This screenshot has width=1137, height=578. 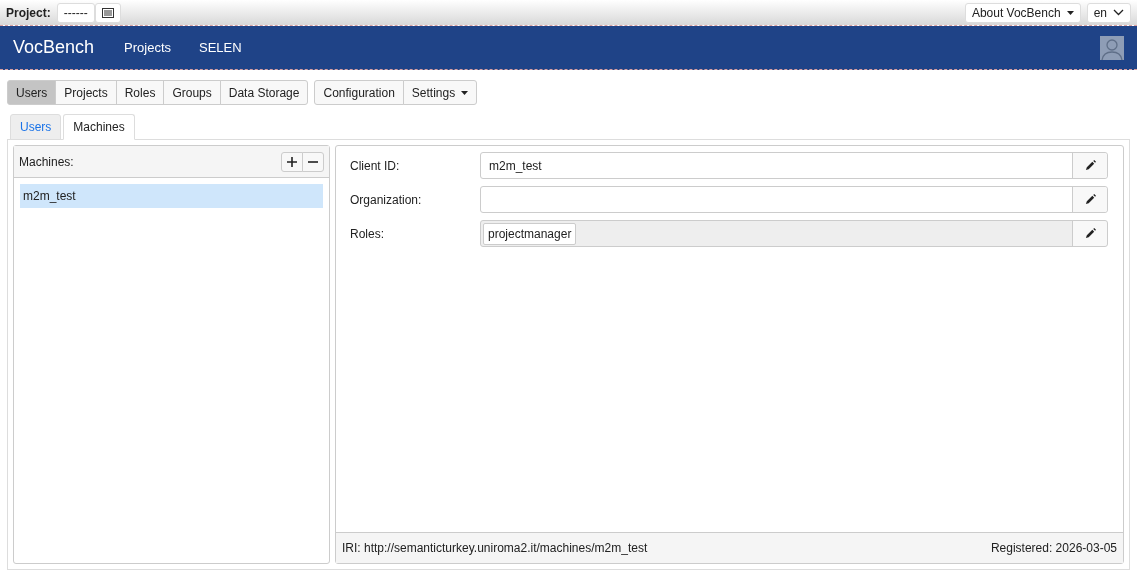 I want to click on project-list-button, so click(x=107, y=12).